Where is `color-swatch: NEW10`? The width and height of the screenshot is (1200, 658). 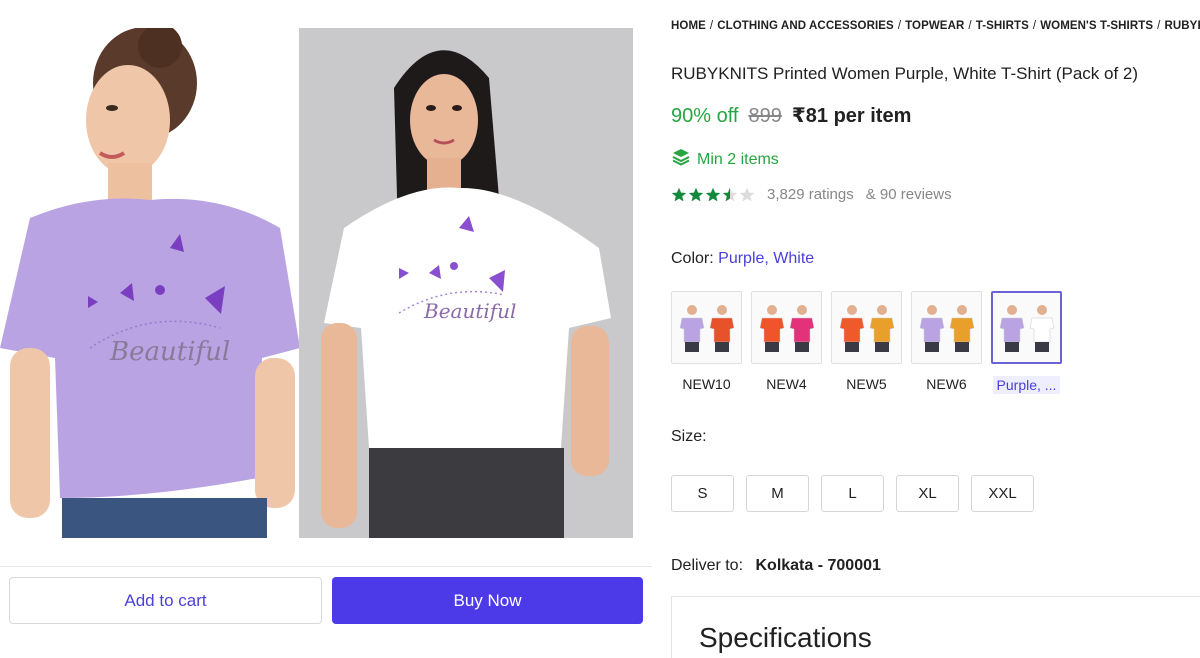
color-swatch: NEW10 is located at coordinates (706, 342).